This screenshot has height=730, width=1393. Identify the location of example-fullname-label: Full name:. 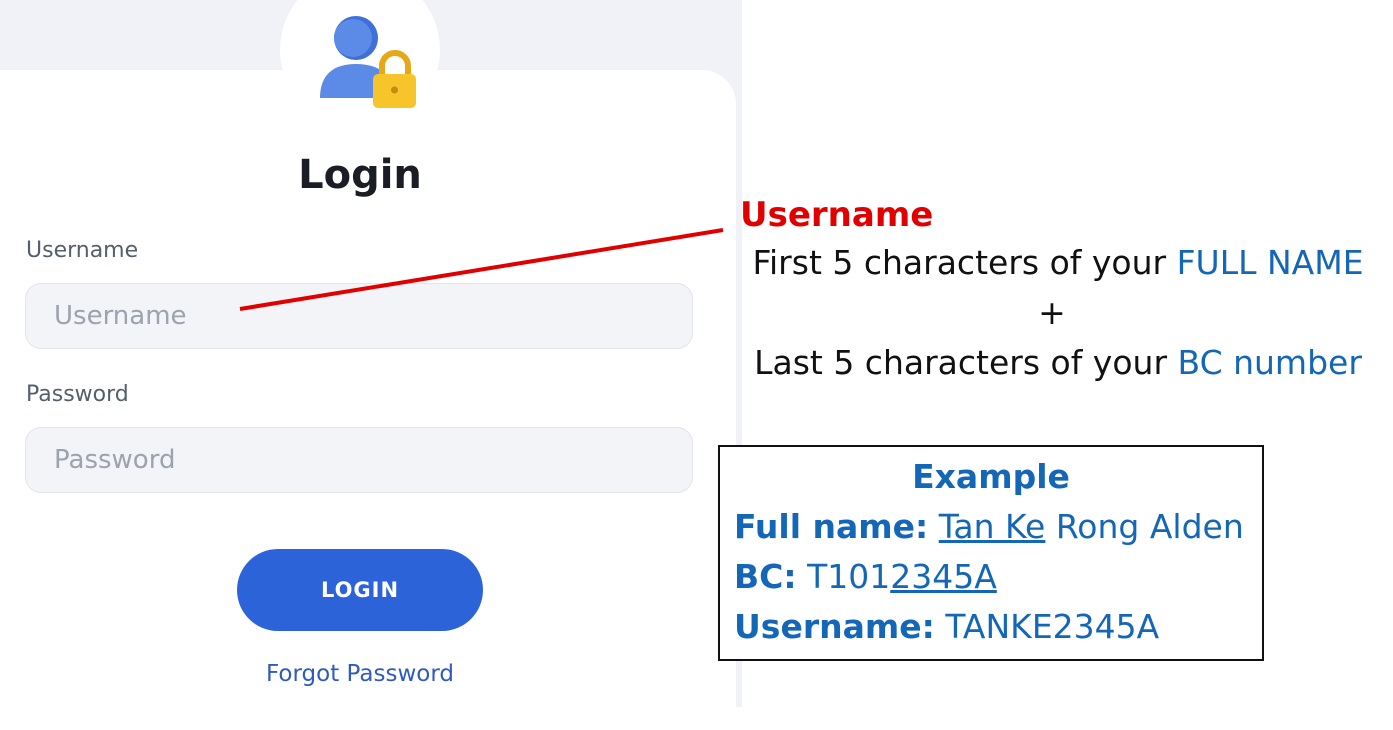
(831, 526).